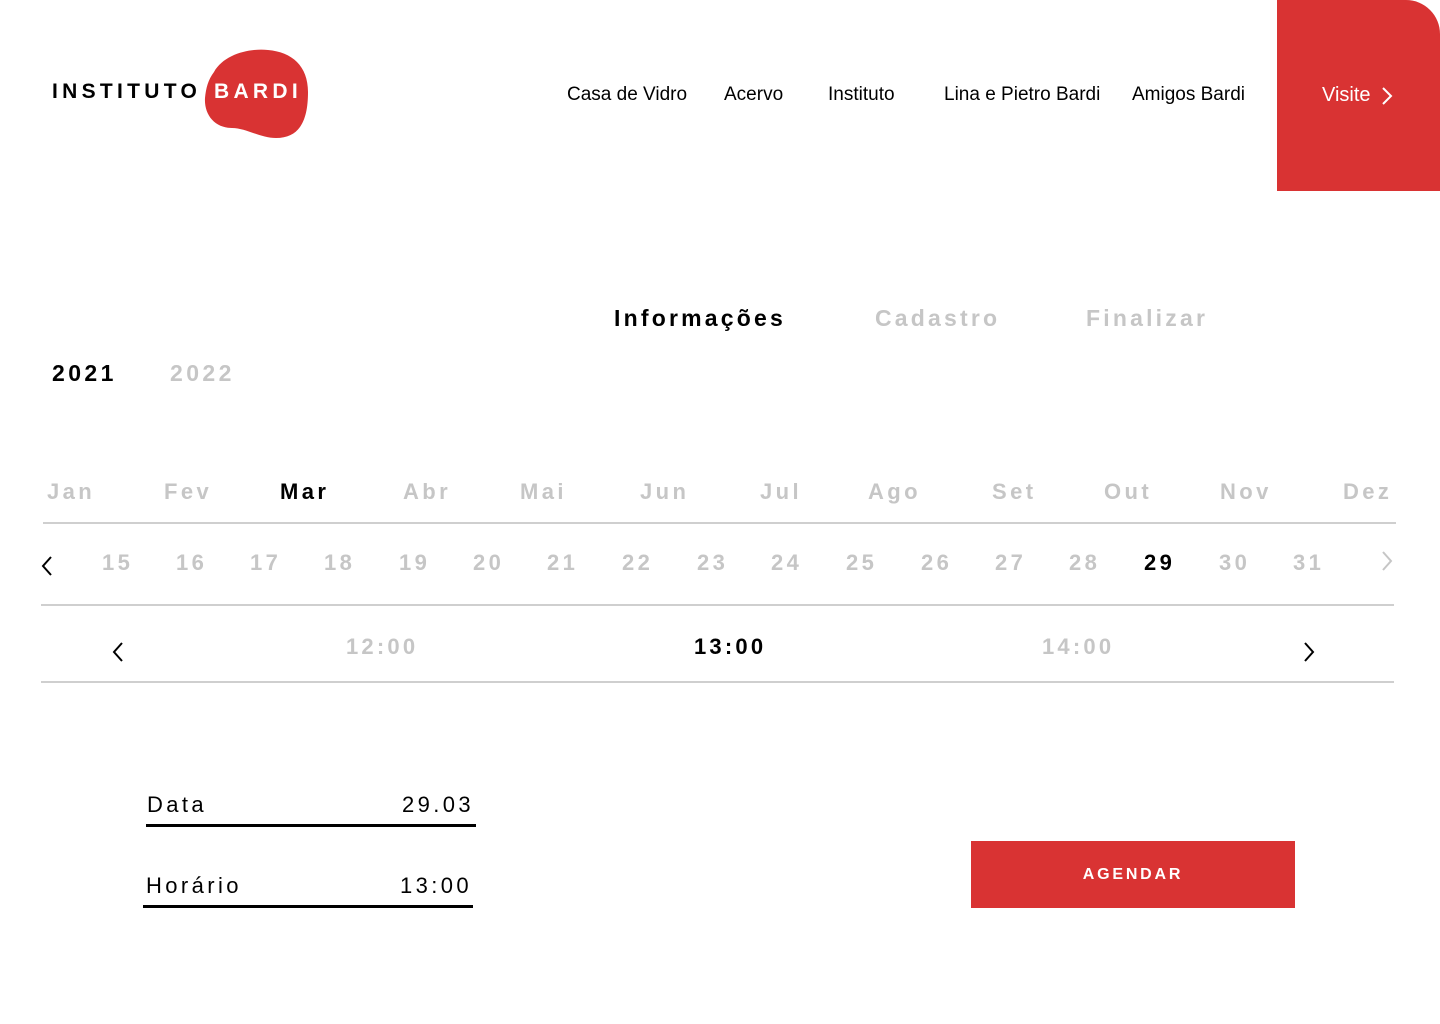 The width and height of the screenshot is (1440, 1024). Describe the element at coordinates (177, 804) in the screenshot. I see `summary-date-label: Data` at that location.